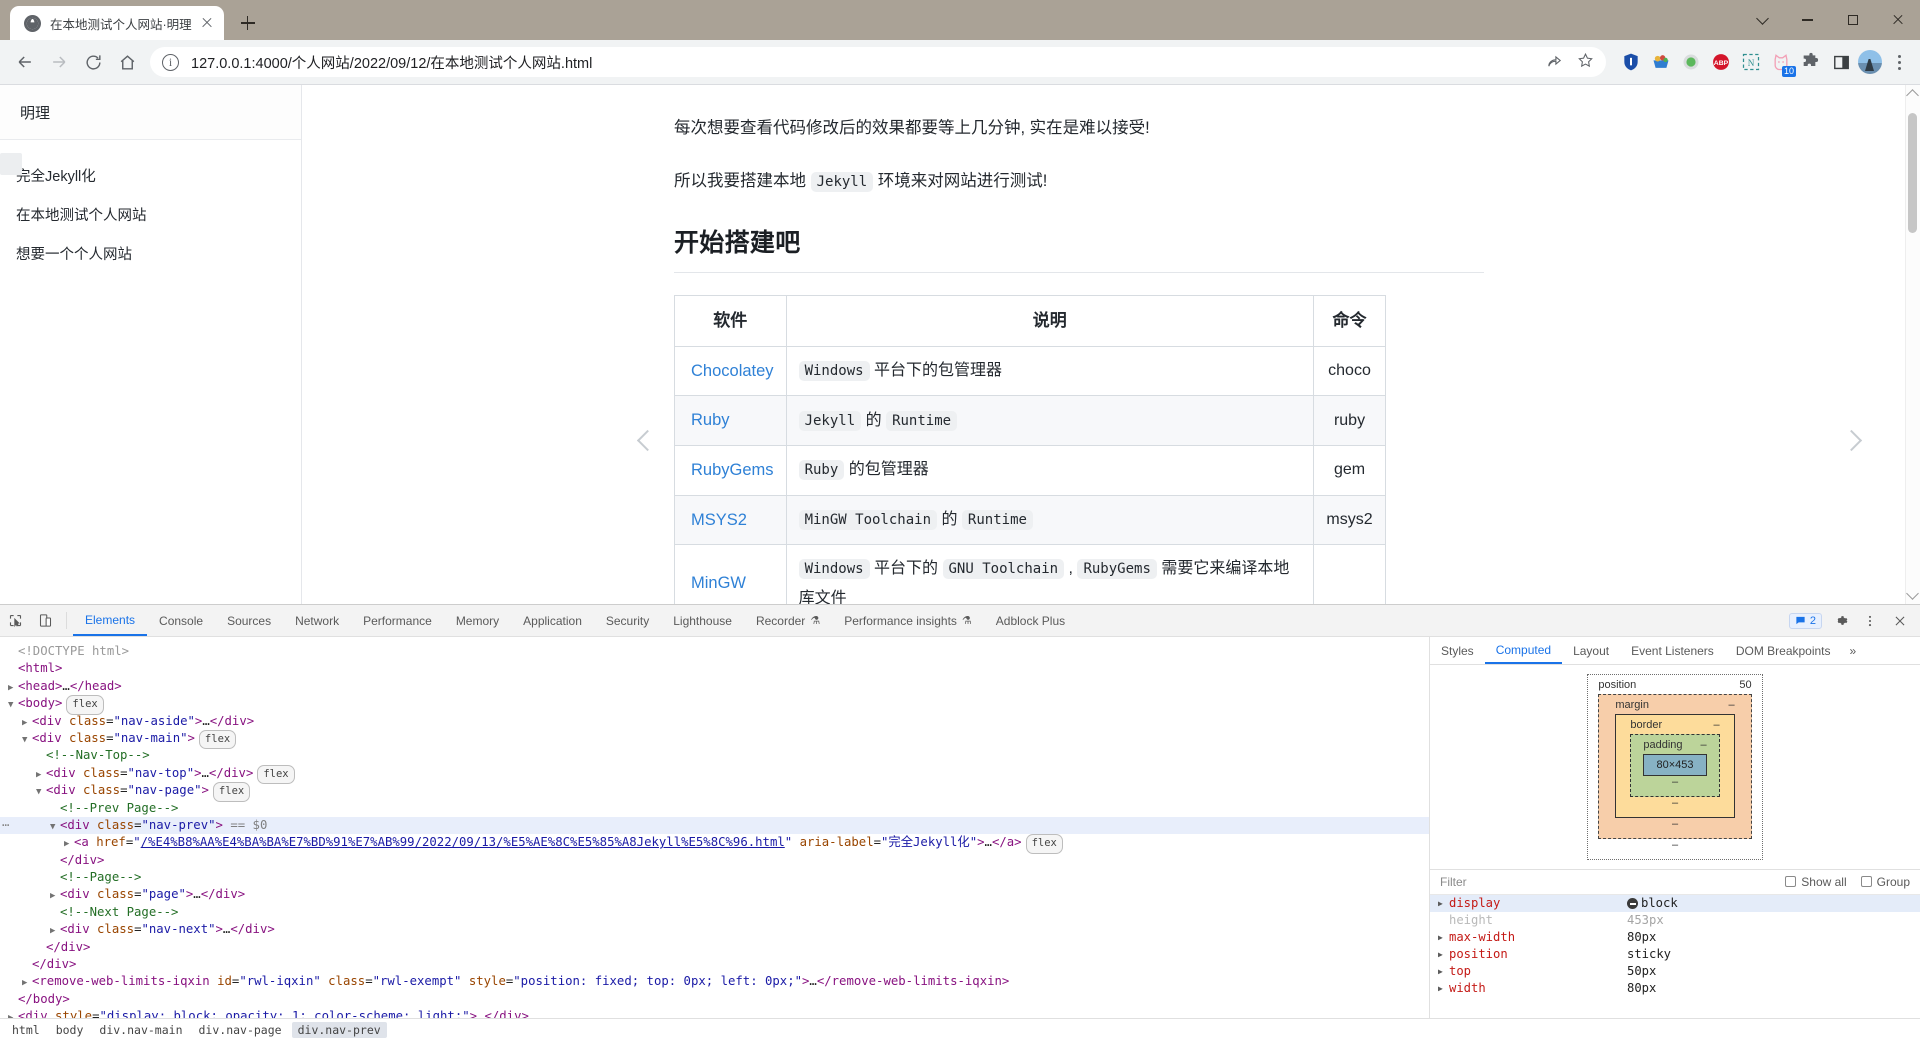 This screenshot has height=1040, width=1920. What do you see at coordinates (1030, 620) in the screenshot?
I see `tab-adblock-plus: Adblock Plus` at bounding box center [1030, 620].